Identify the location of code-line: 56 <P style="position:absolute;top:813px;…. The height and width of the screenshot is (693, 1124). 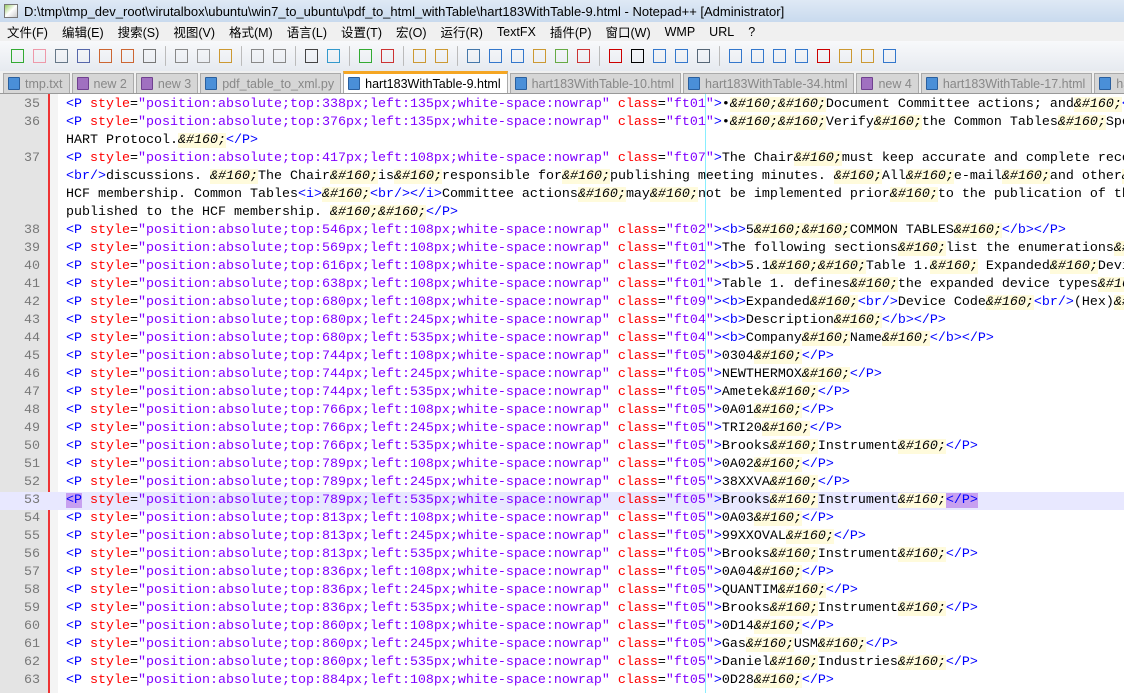
(562, 555).